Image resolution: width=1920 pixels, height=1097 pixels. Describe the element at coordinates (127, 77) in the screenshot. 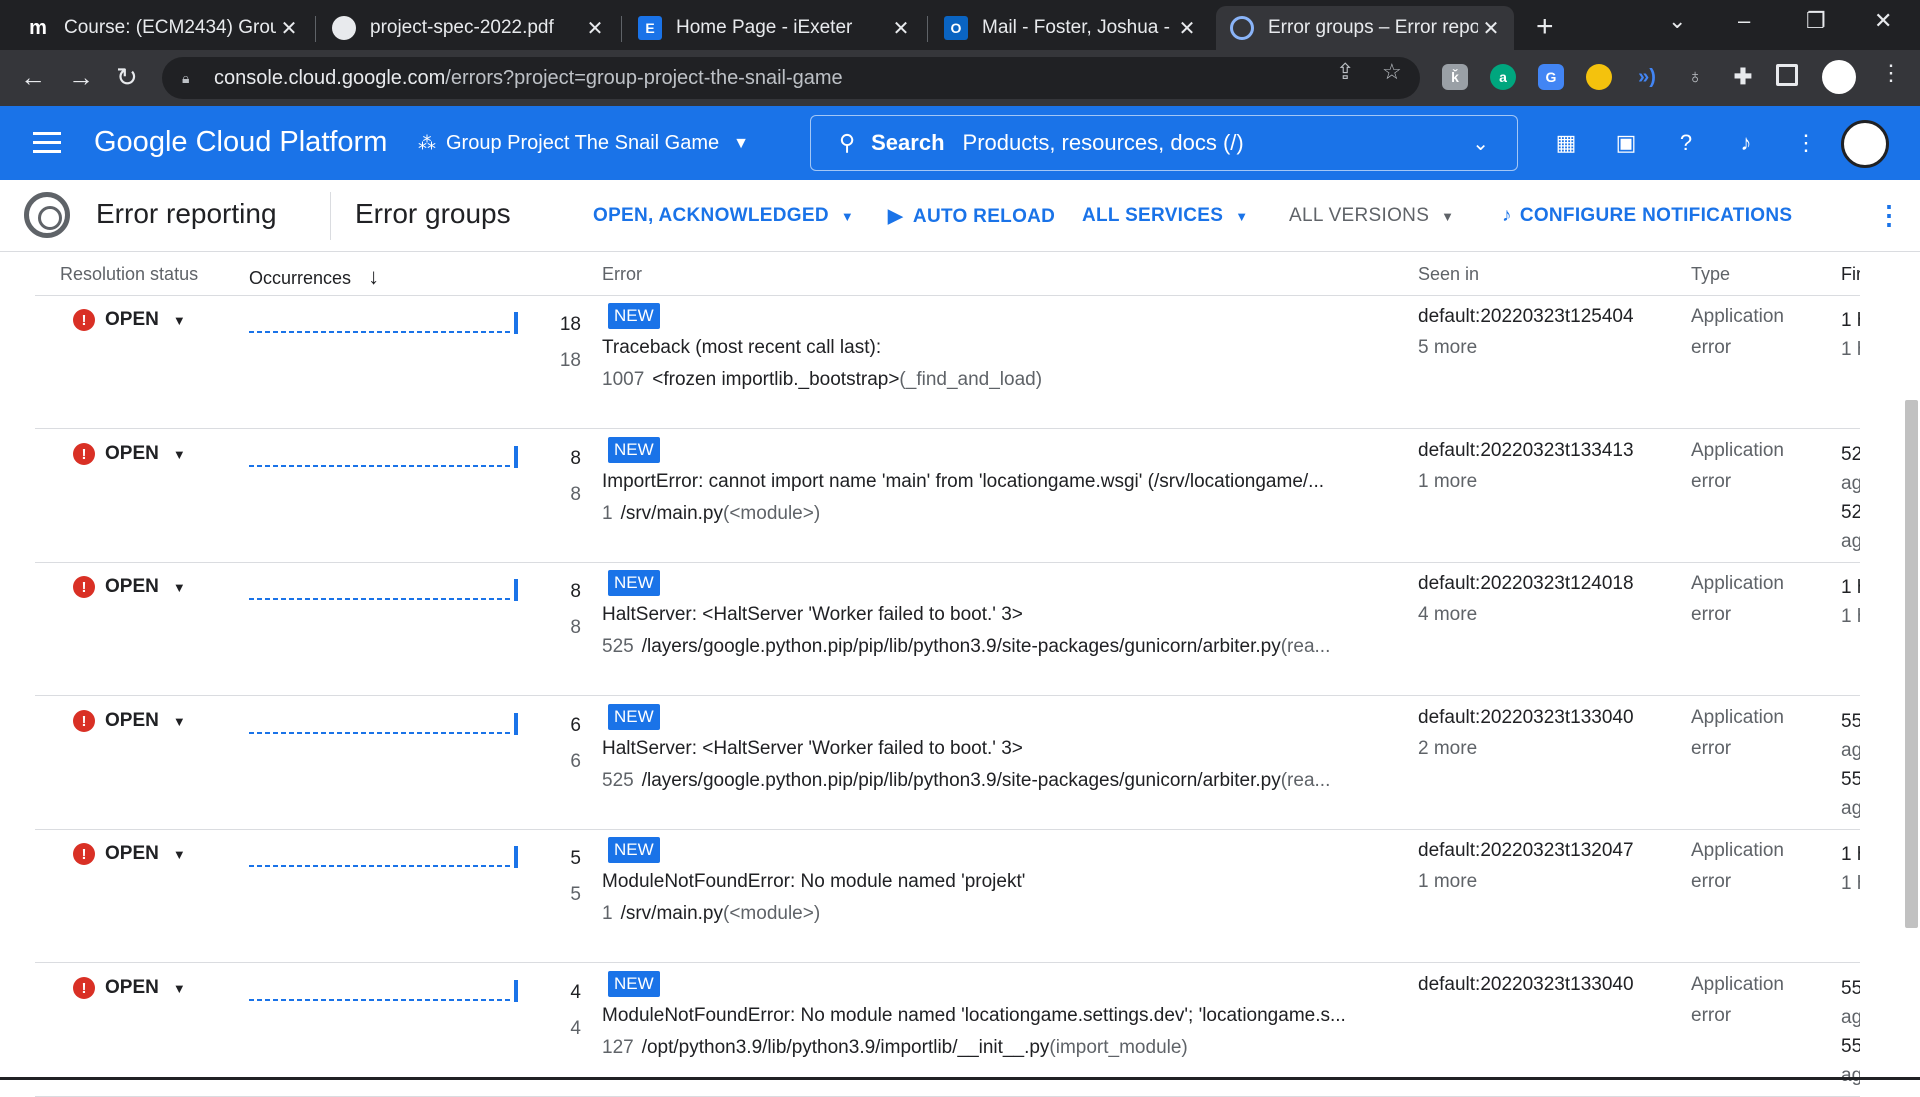

I see `reload-icon: ↻` at that location.